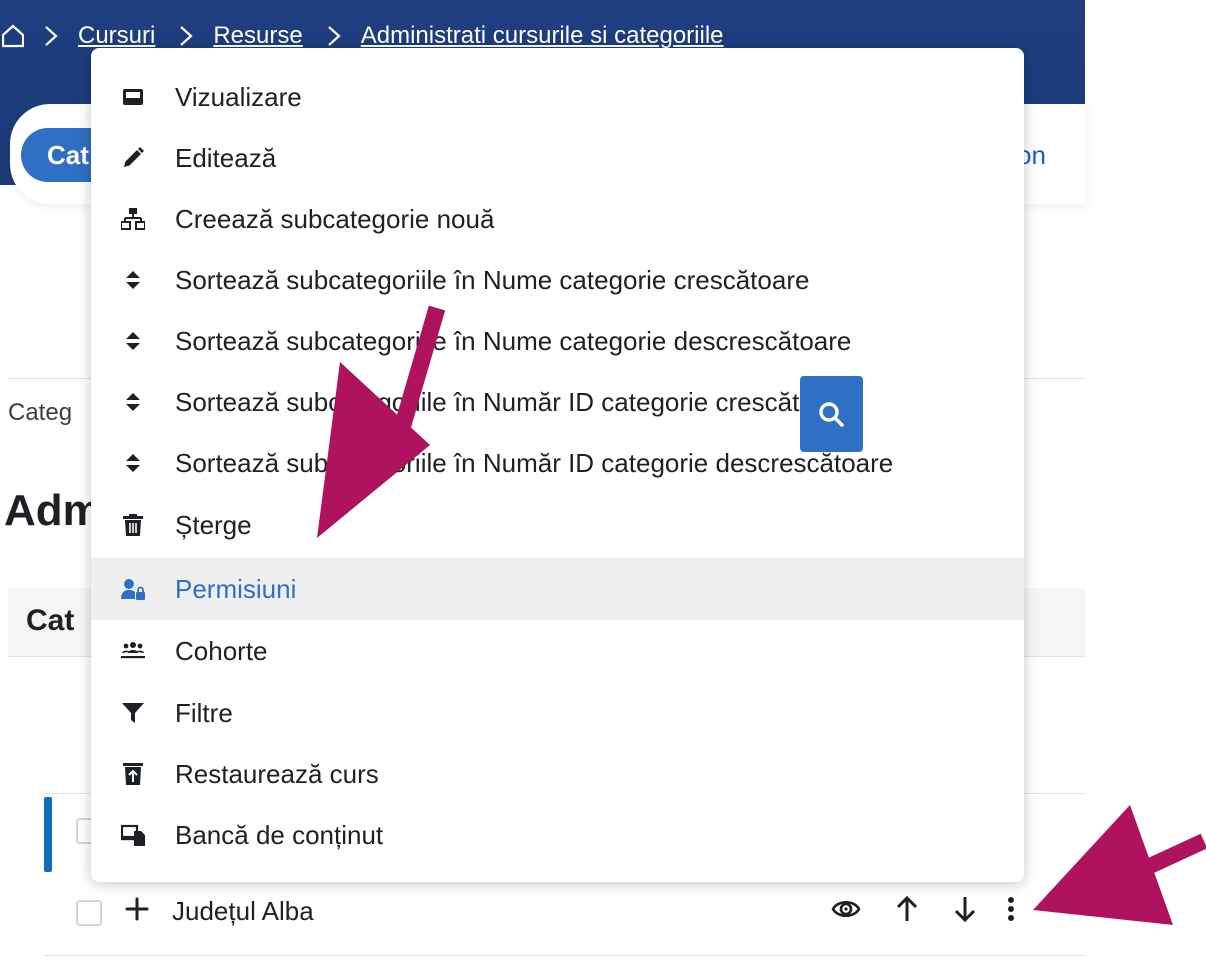  What do you see at coordinates (116, 36) in the screenshot?
I see `breadcrumb-item-cursuri: Cursuri` at bounding box center [116, 36].